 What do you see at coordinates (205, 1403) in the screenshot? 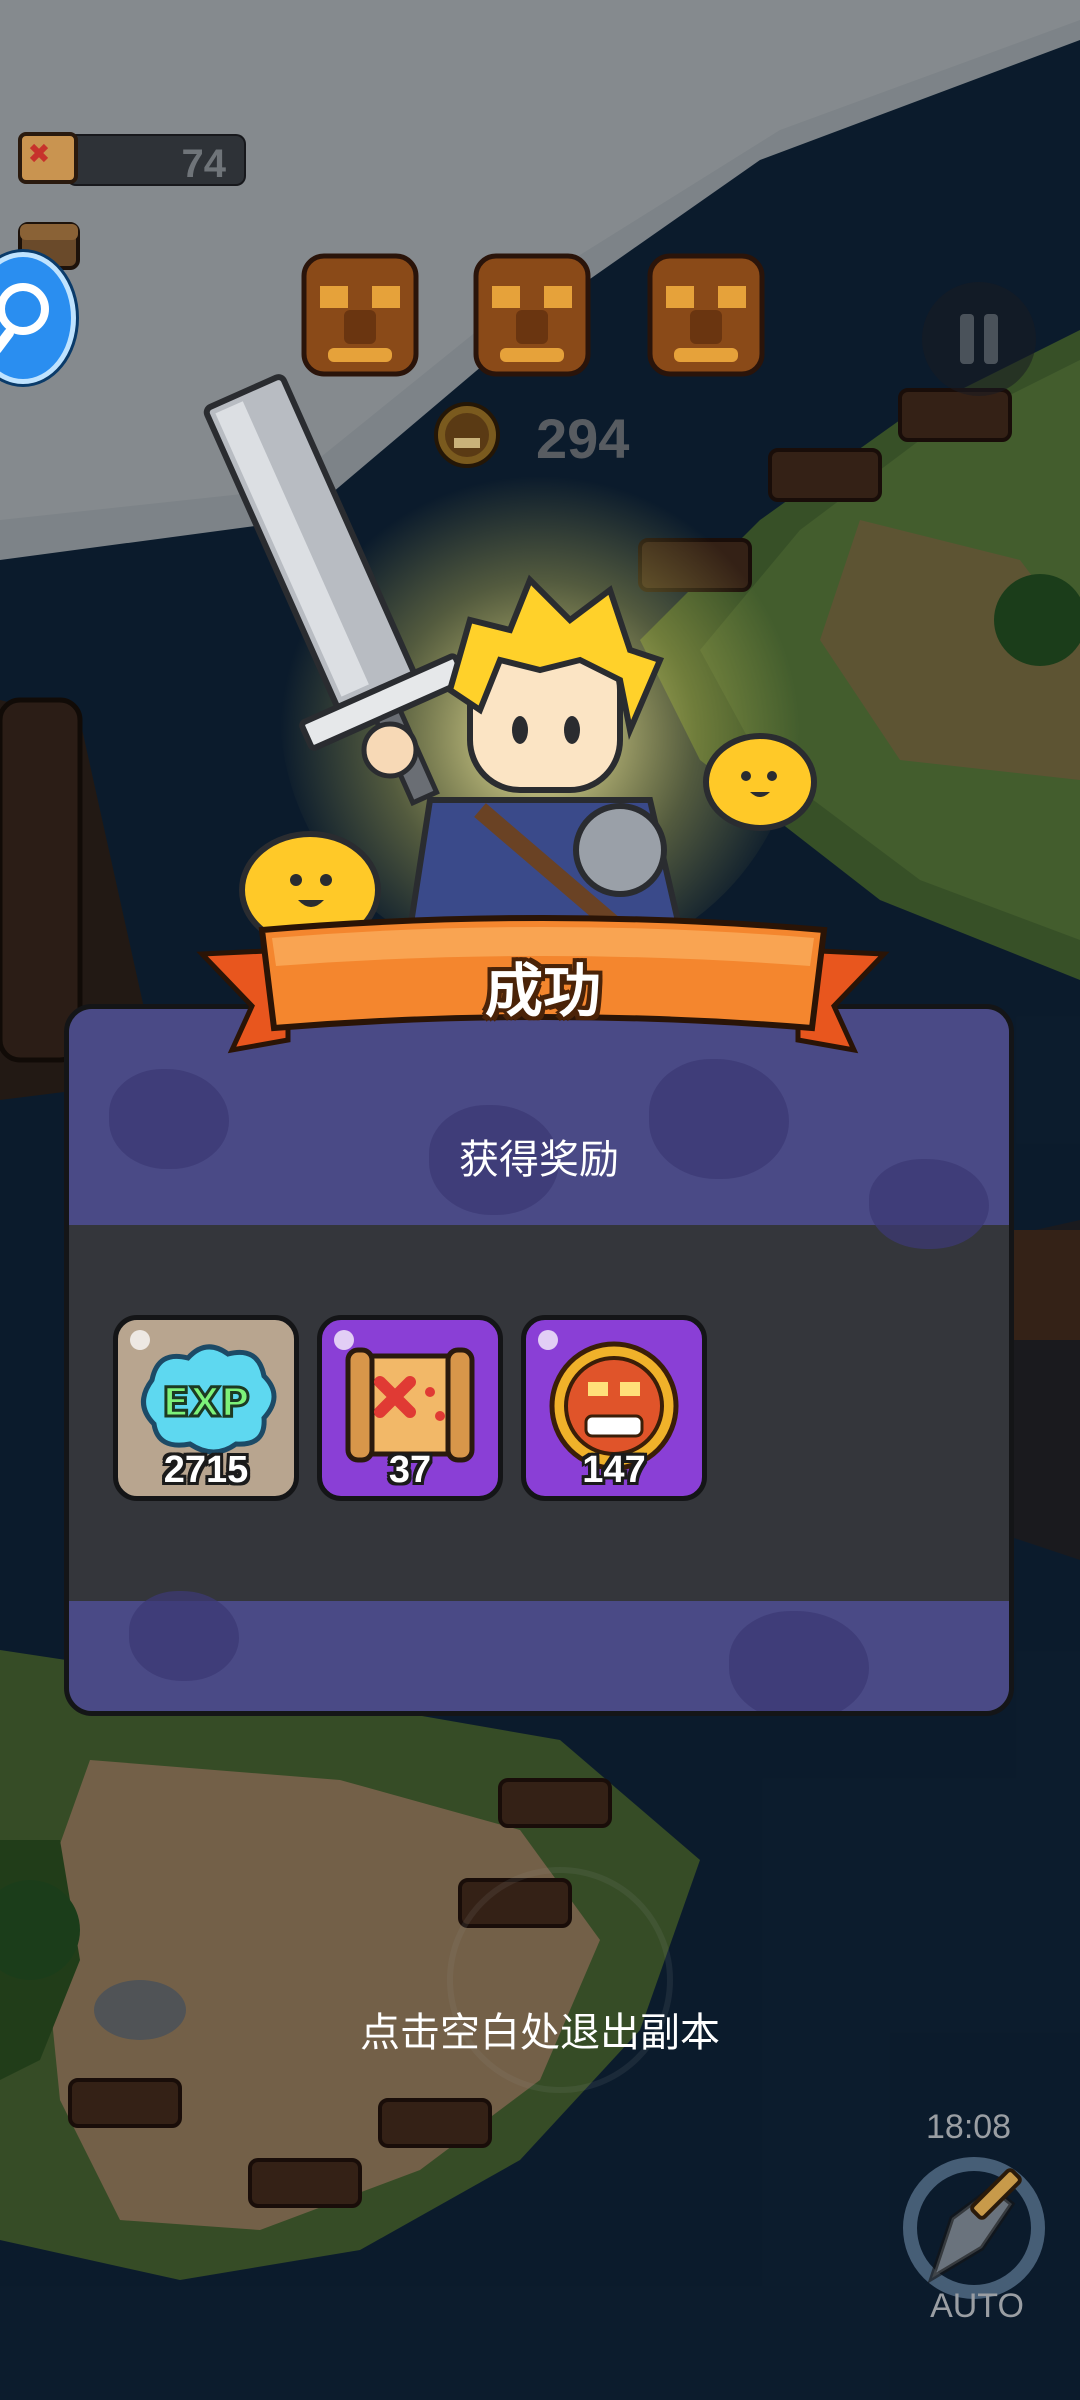
I see `svg-text: EXP` at bounding box center [205, 1403].